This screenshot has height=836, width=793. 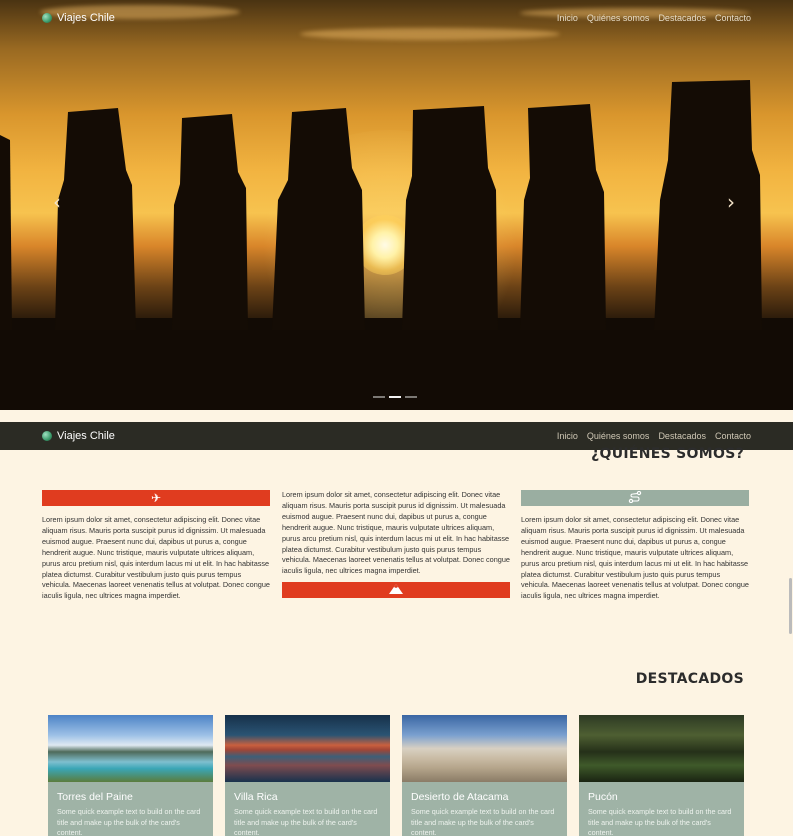 What do you see at coordinates (460, 797) in the screenshot?
I see `card-title: Desierto de Atacama` at bounding box center [460, 797].